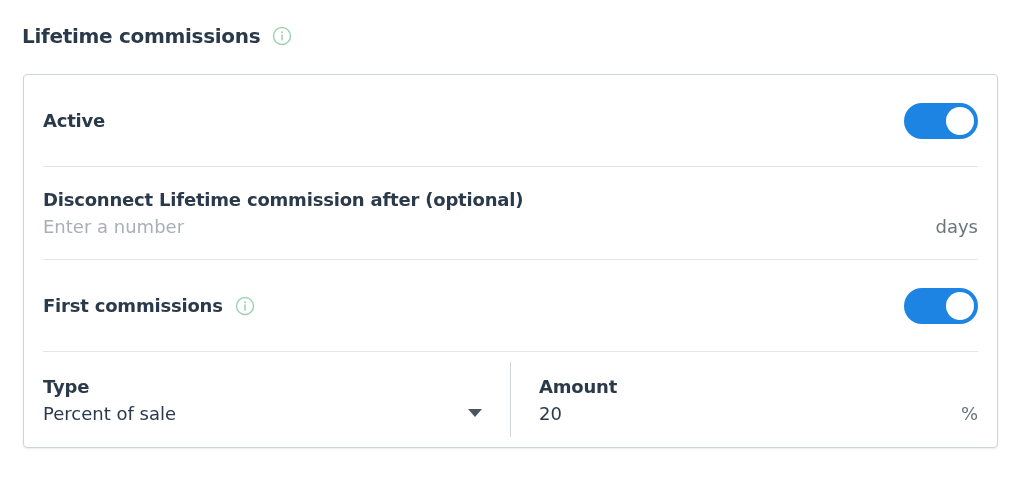  Describe the element at coordinates (133, 305) in the screenshot. I see `field-label: First commissions` at that location.